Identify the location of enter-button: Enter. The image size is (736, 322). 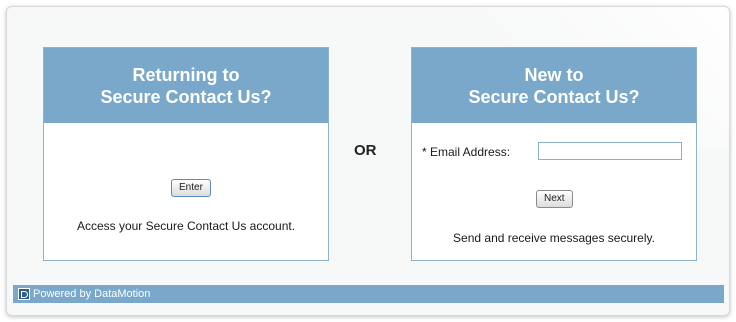
(191, 188).